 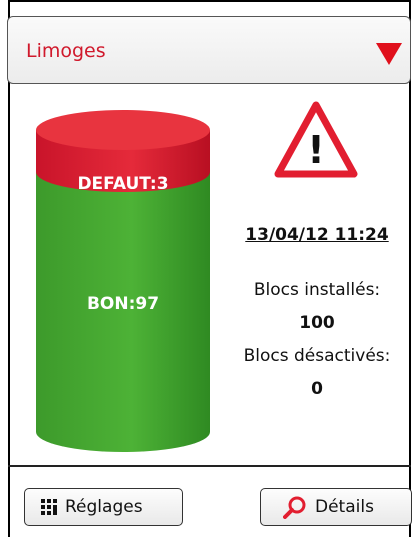 I want to click on dropdown-arrow-icon, so click(x=389, y=54).